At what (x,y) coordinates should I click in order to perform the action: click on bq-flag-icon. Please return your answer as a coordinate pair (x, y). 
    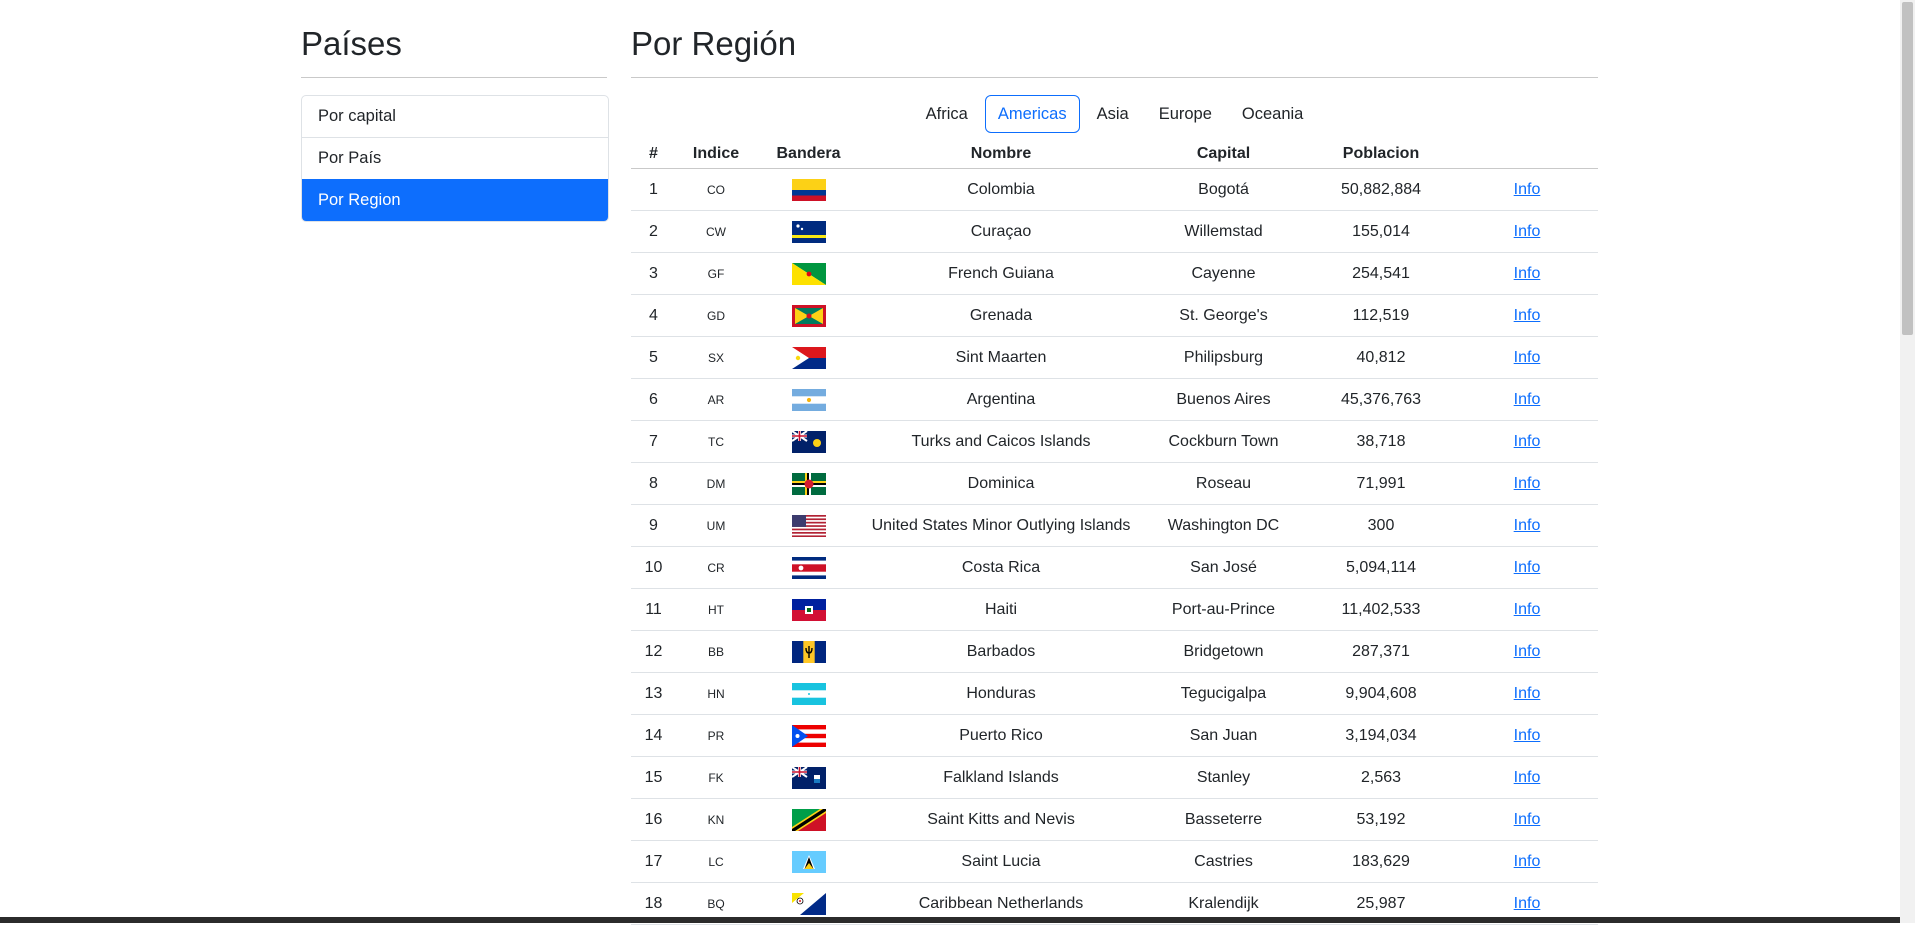
    Looking at the image, I should click on (808, 903).